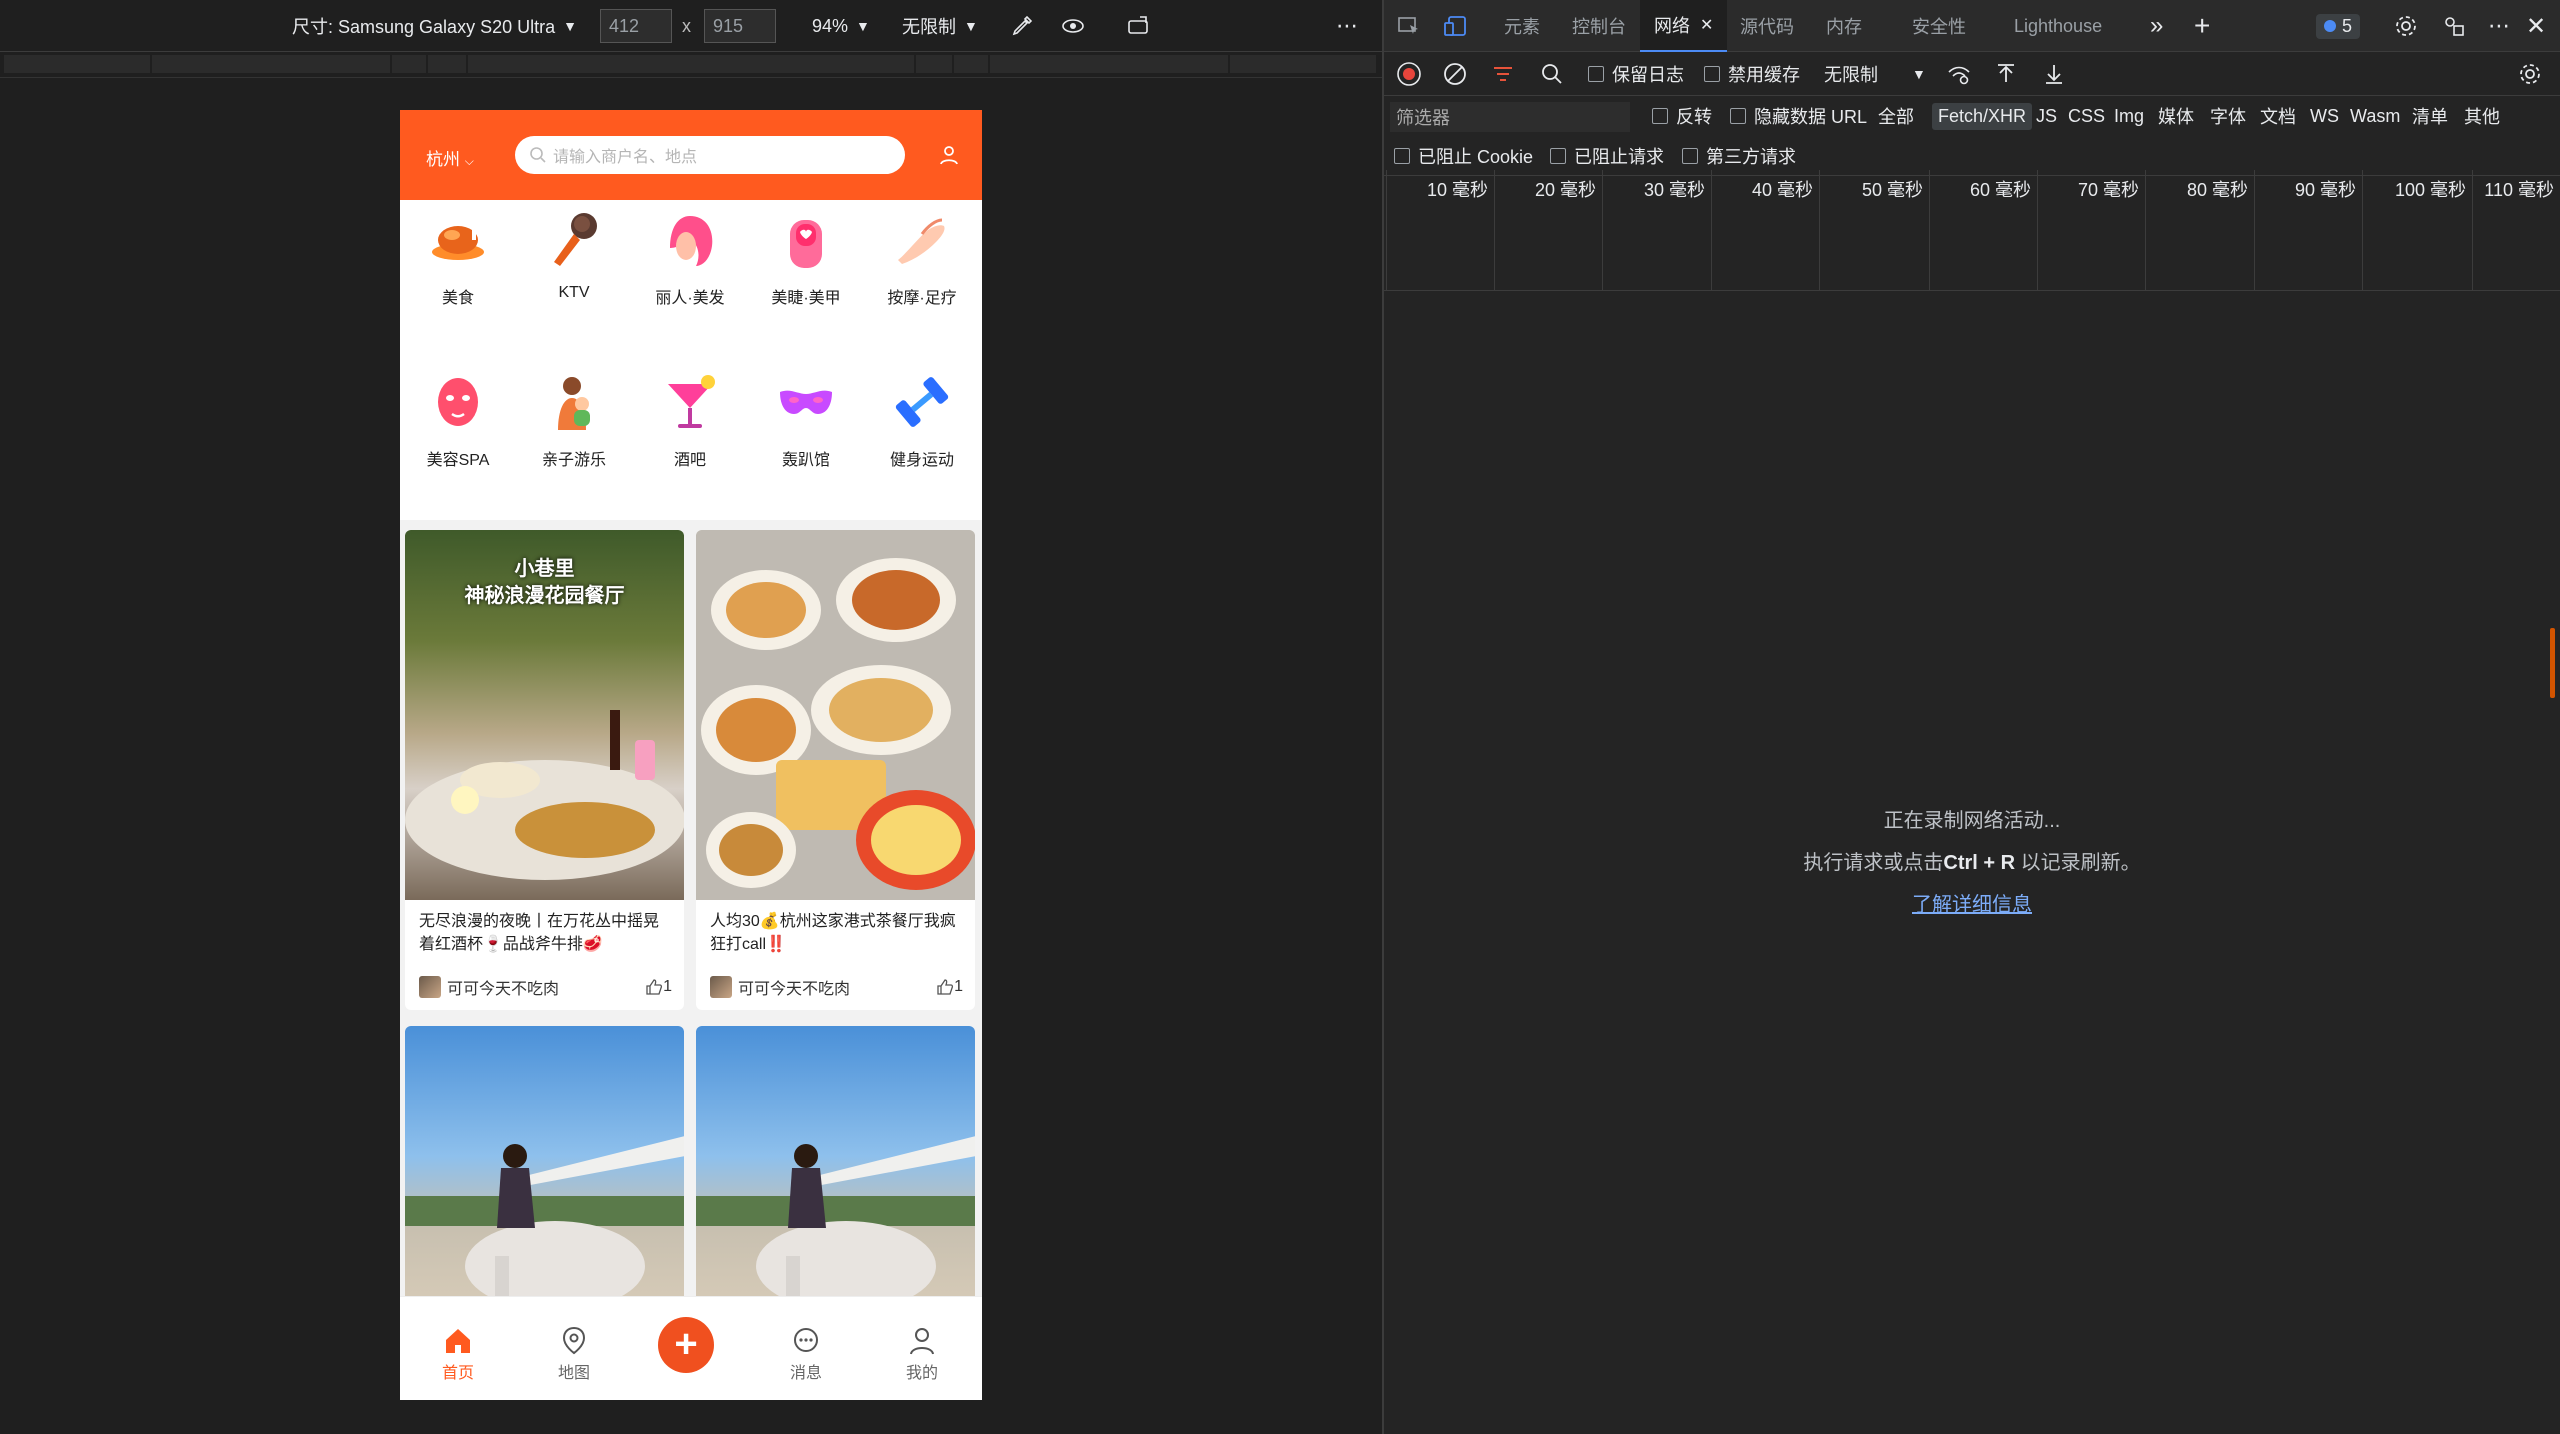 The image size is (2560, 1434). I want to click on record-button, so click(1409, 74).